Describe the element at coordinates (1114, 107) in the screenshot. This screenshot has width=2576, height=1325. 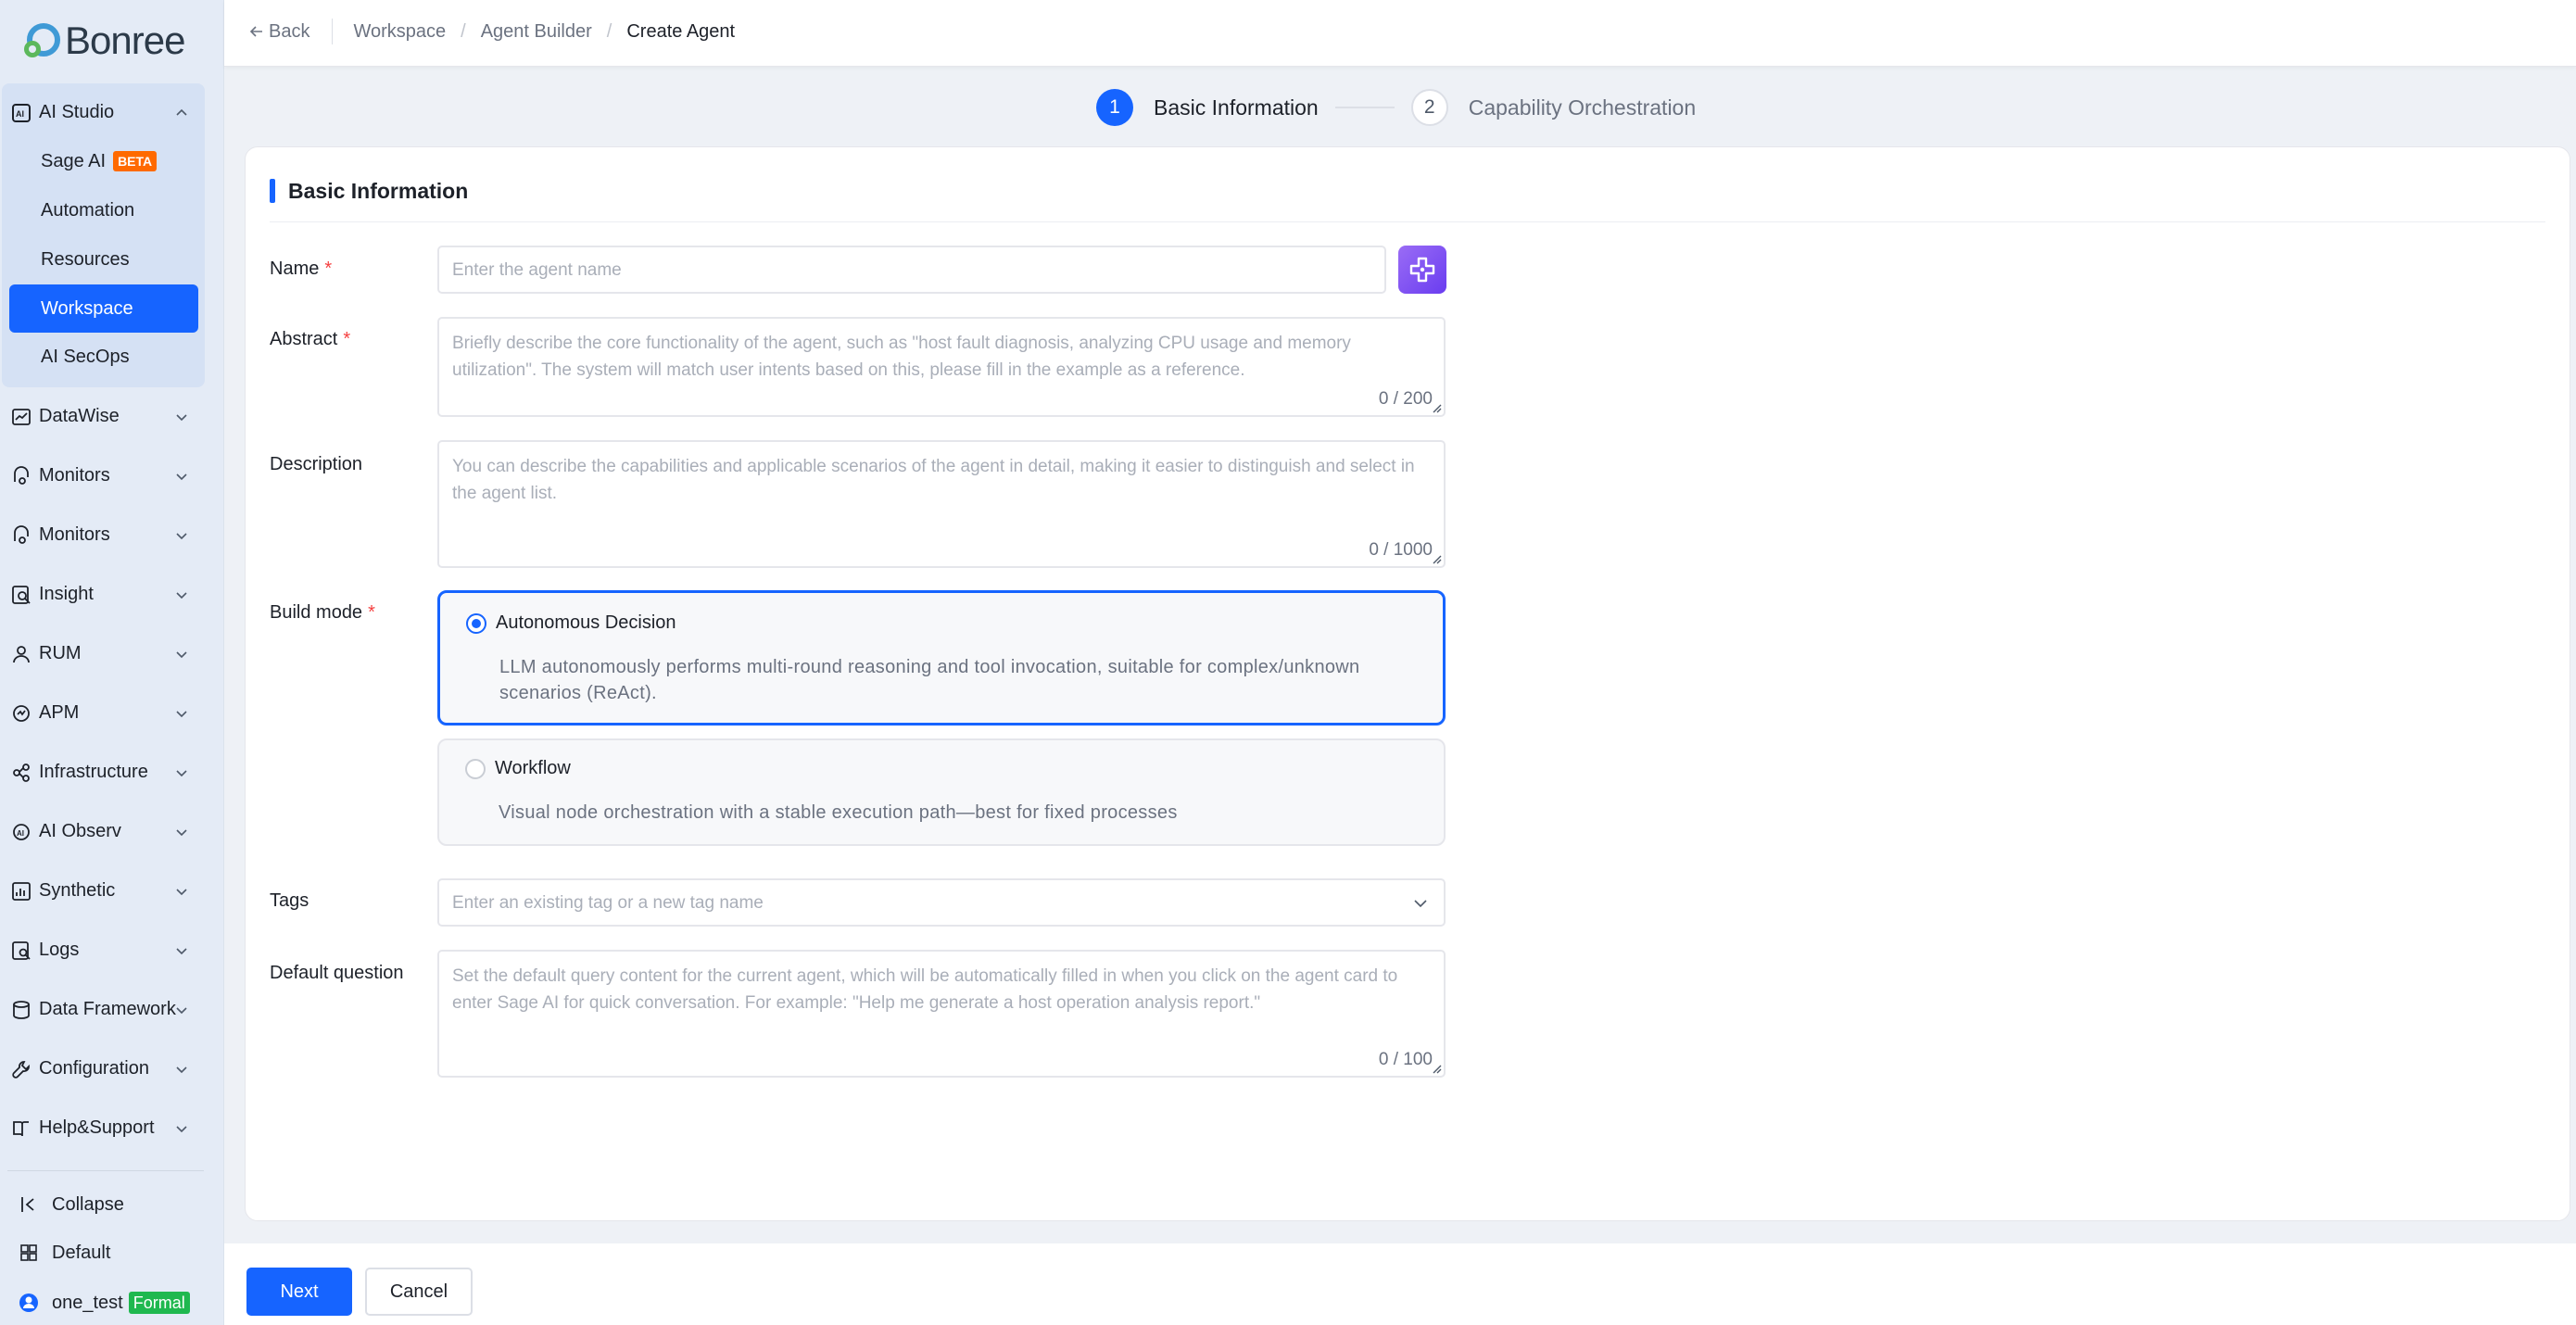
I see `step-1-number: 1` at that location.